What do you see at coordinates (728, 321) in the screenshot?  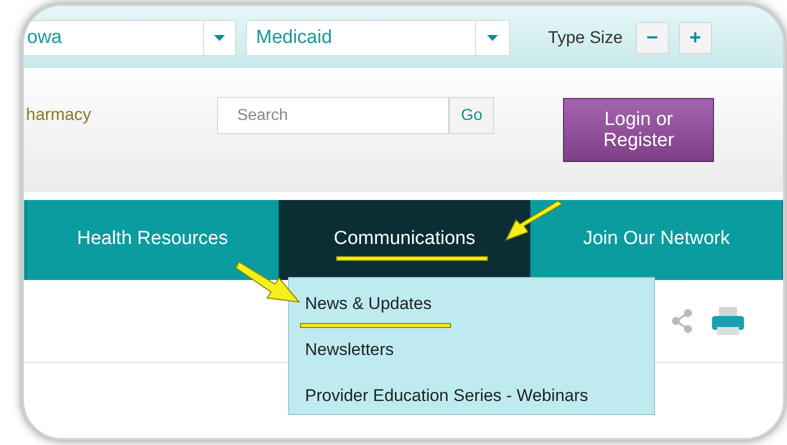 I see `printer-icon` at bounding box center [728, 321].